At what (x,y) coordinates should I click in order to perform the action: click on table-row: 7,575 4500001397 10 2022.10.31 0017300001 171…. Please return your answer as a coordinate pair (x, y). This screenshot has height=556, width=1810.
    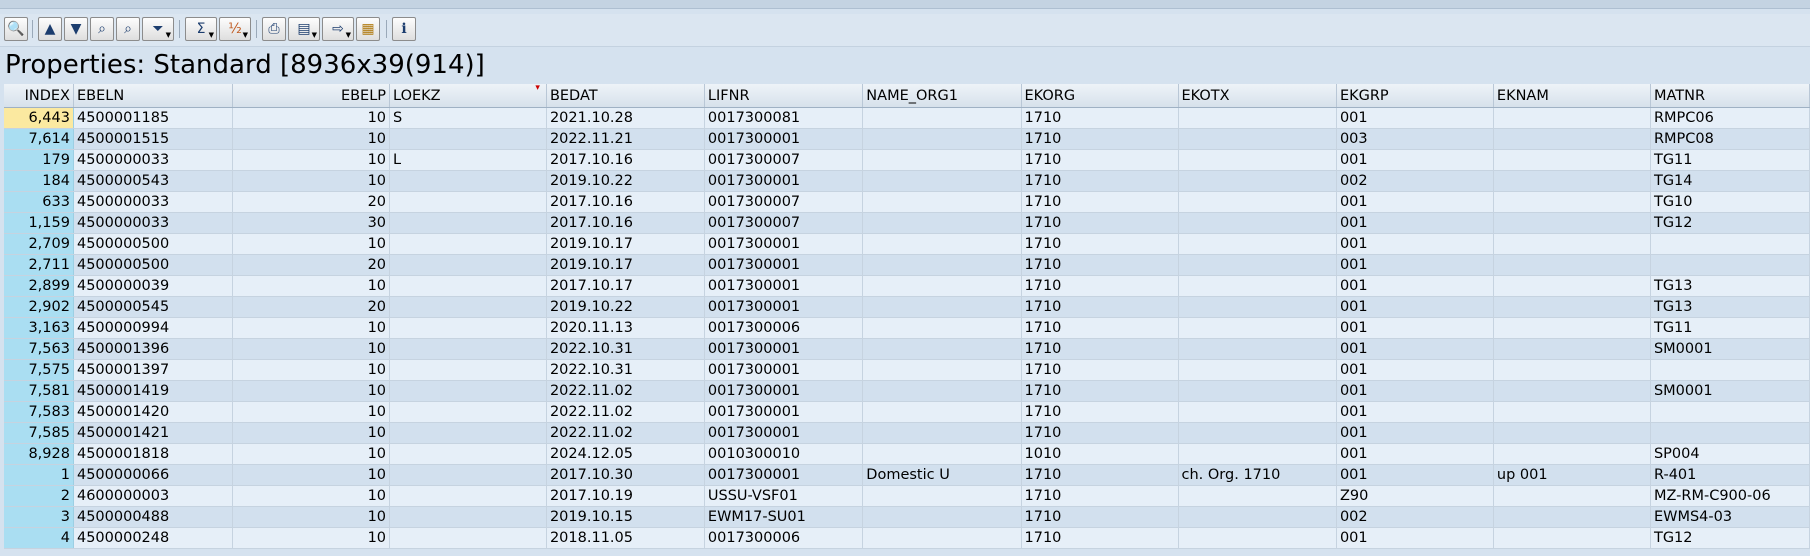
    Looking at the image, I should click on (907, 370).